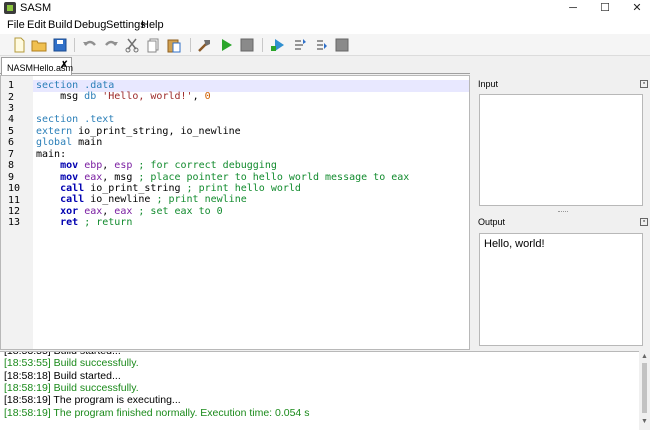 The height and width of the screenshot is (430, 650). I want to click on input-field, so click(561, 150).